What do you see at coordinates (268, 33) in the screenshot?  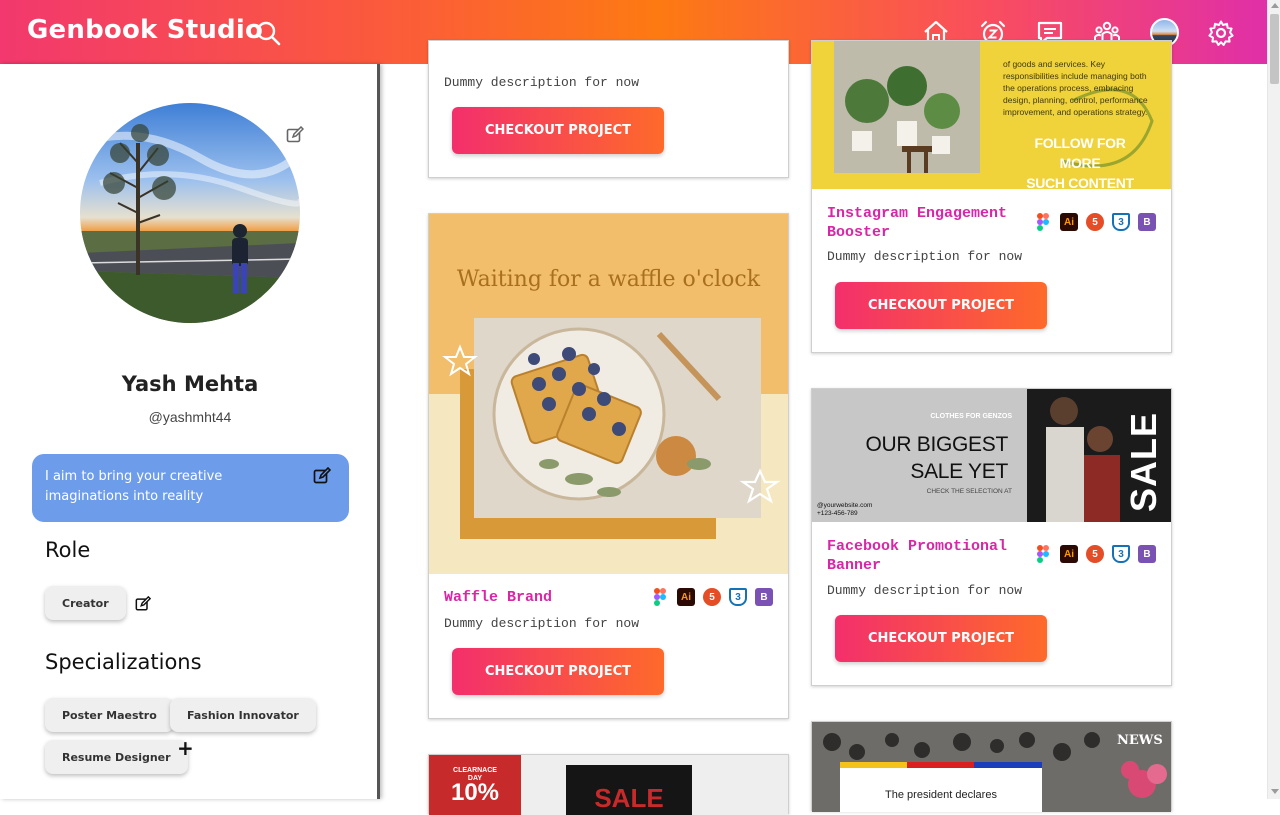 I see `search-icon` at bounding box center [268, 33].